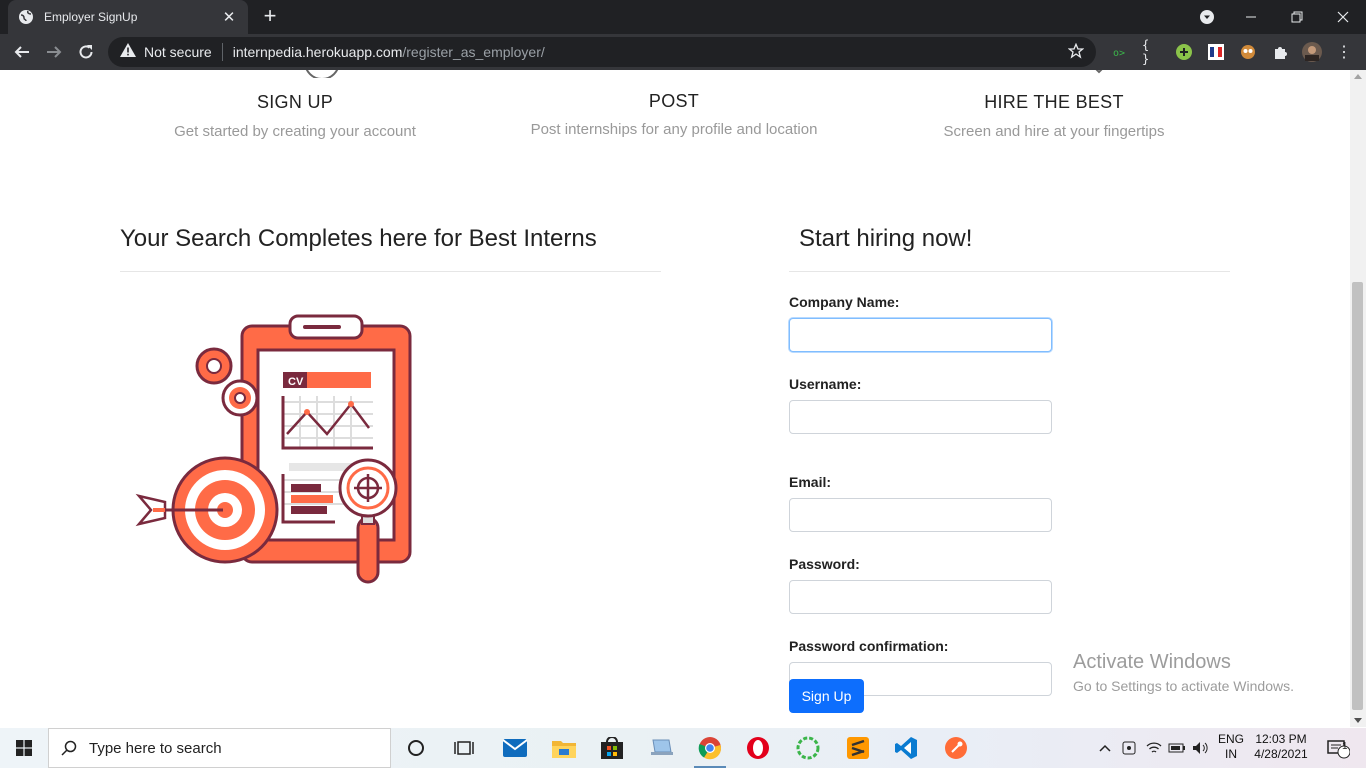 This screenshot has height=768, width=1366. I want to click on notification-count: 1, so click(1345, 746).